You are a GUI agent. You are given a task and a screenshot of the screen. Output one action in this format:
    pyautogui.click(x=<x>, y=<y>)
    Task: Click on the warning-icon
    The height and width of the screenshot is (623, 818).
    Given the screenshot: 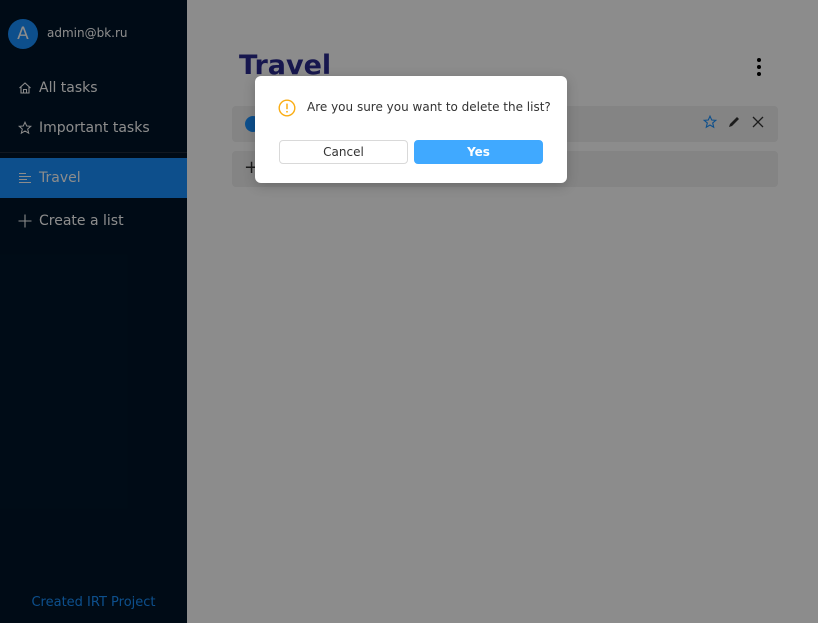 What is the action you would take?
    pyautogui.click(x=287, y=108)
    